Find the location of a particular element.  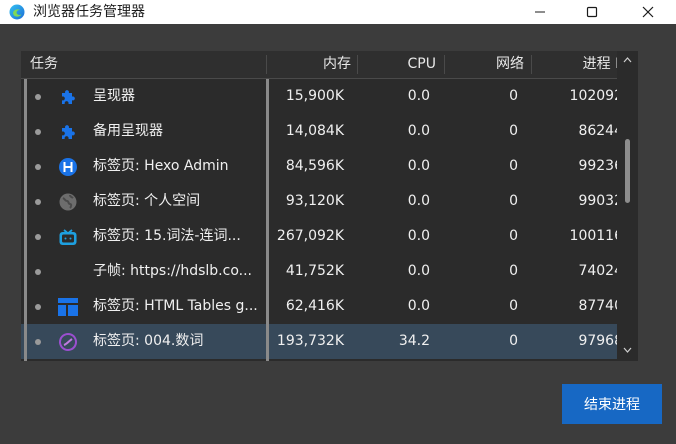

memory-value: 15,900K is located at coordinates (314, 96).